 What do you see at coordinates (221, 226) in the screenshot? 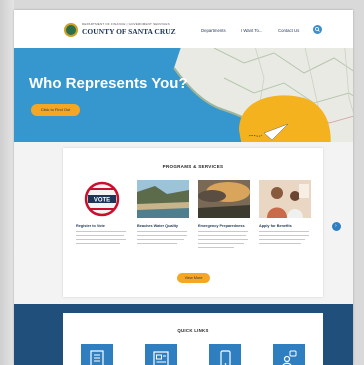
I see `program-title-emergency: Emergency Preparedness` at bounding box center [221, 226].